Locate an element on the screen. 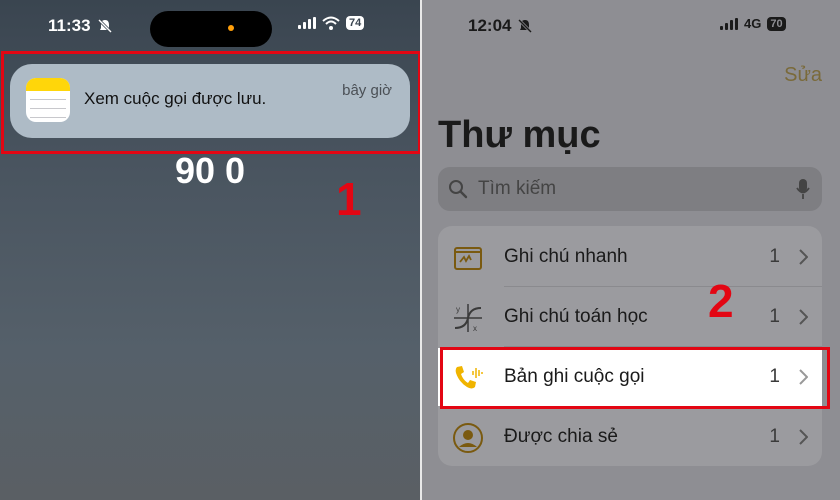 This screenshot has width=840, height=500. search-field: Tìm kiếm is located at coordinates (630, 189).